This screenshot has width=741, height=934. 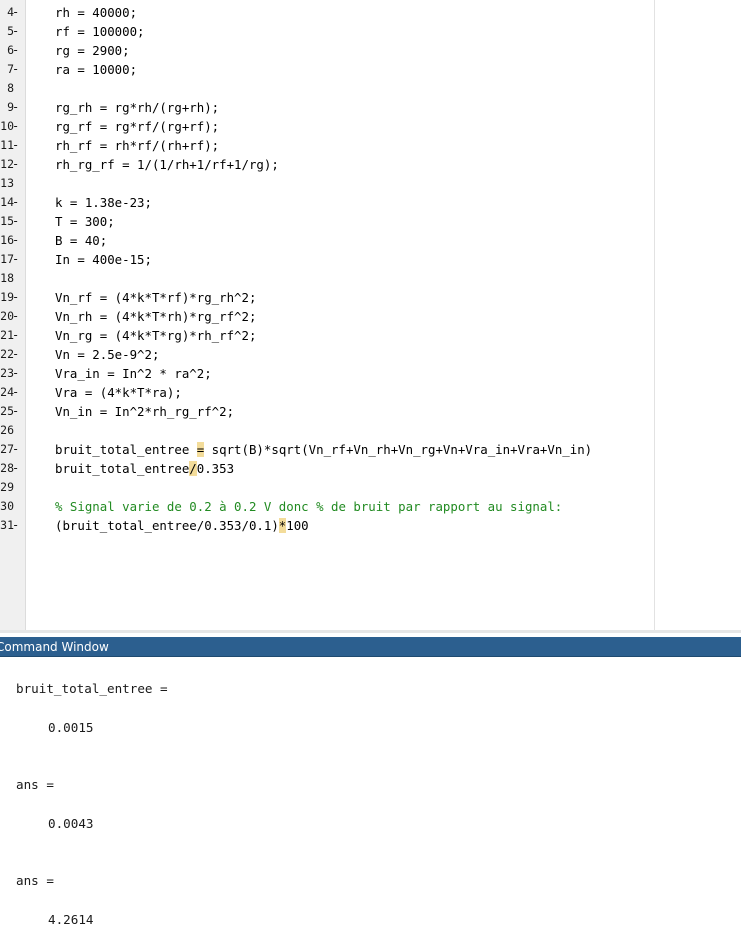 What do you see at coordinates (103, 202) in the screenshot?
I see `code-text: k = 1.38e-23;` at bounding box center [103, 202].